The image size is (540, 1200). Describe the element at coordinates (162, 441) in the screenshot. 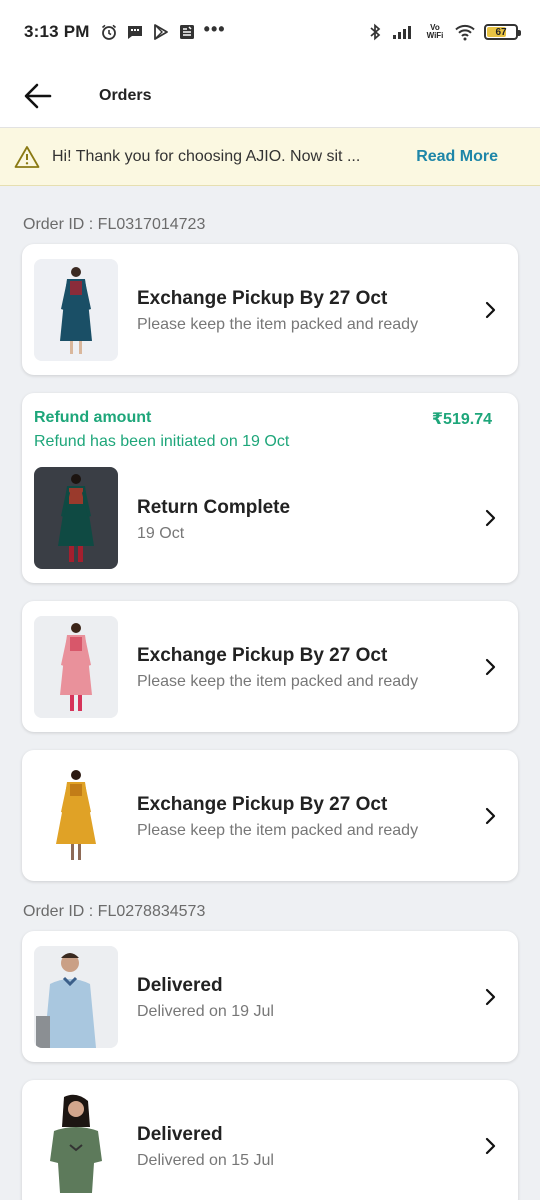

I see `refund-note: Refund has been initiated on 19 Oct` at that location.